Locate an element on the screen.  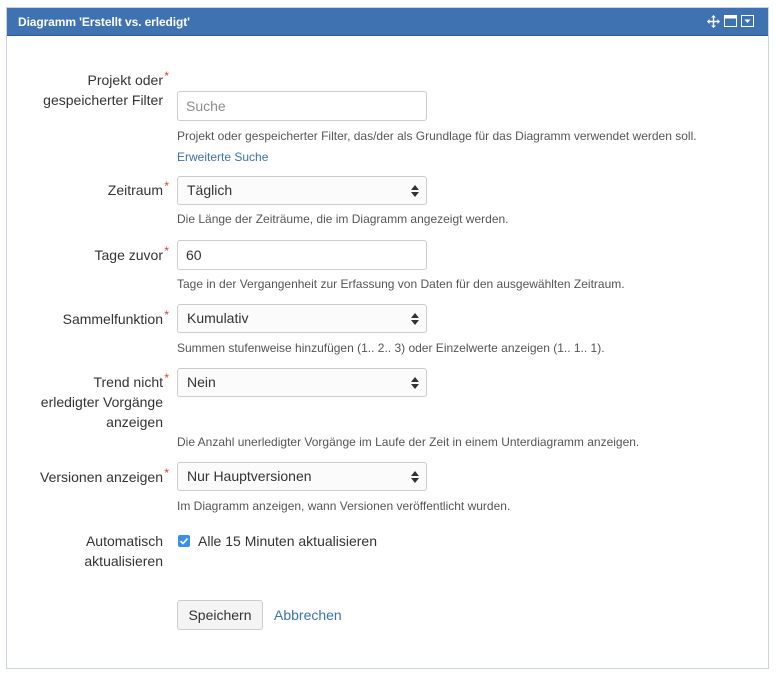
label-auto-refresh: Automatisch aktualisieren is located at coordinates (123, 551).